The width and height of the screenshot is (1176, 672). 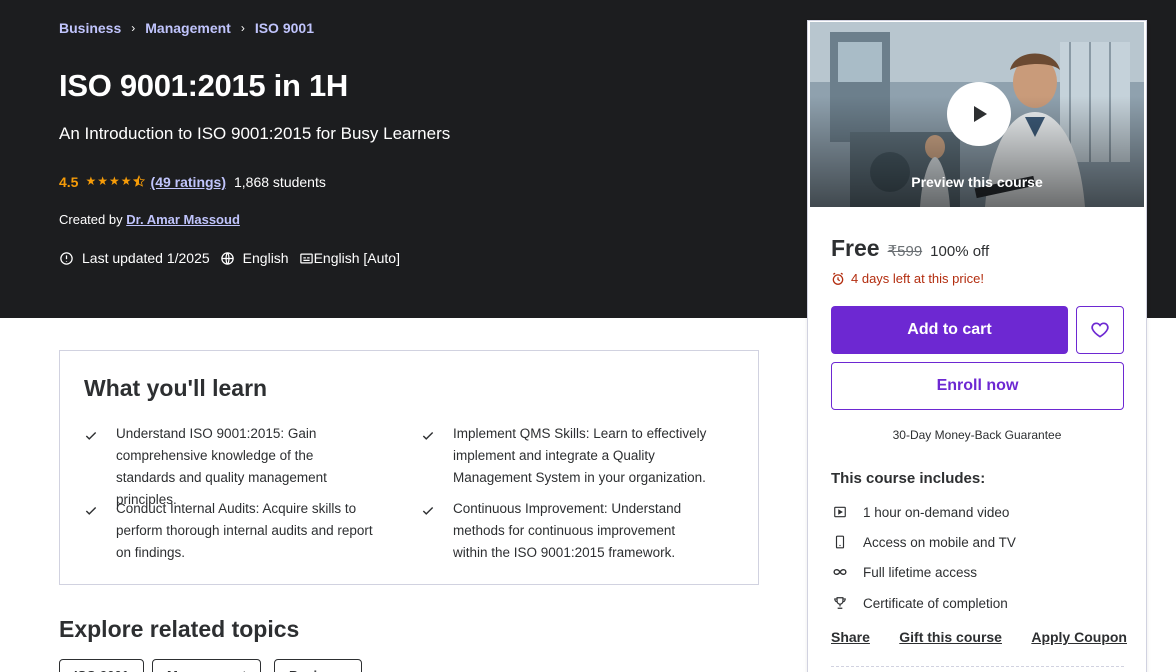 What do you see at coordinates (306, 258) in the screenshot?
I see `closed-caption-icon` at bounding box center [306, 258].